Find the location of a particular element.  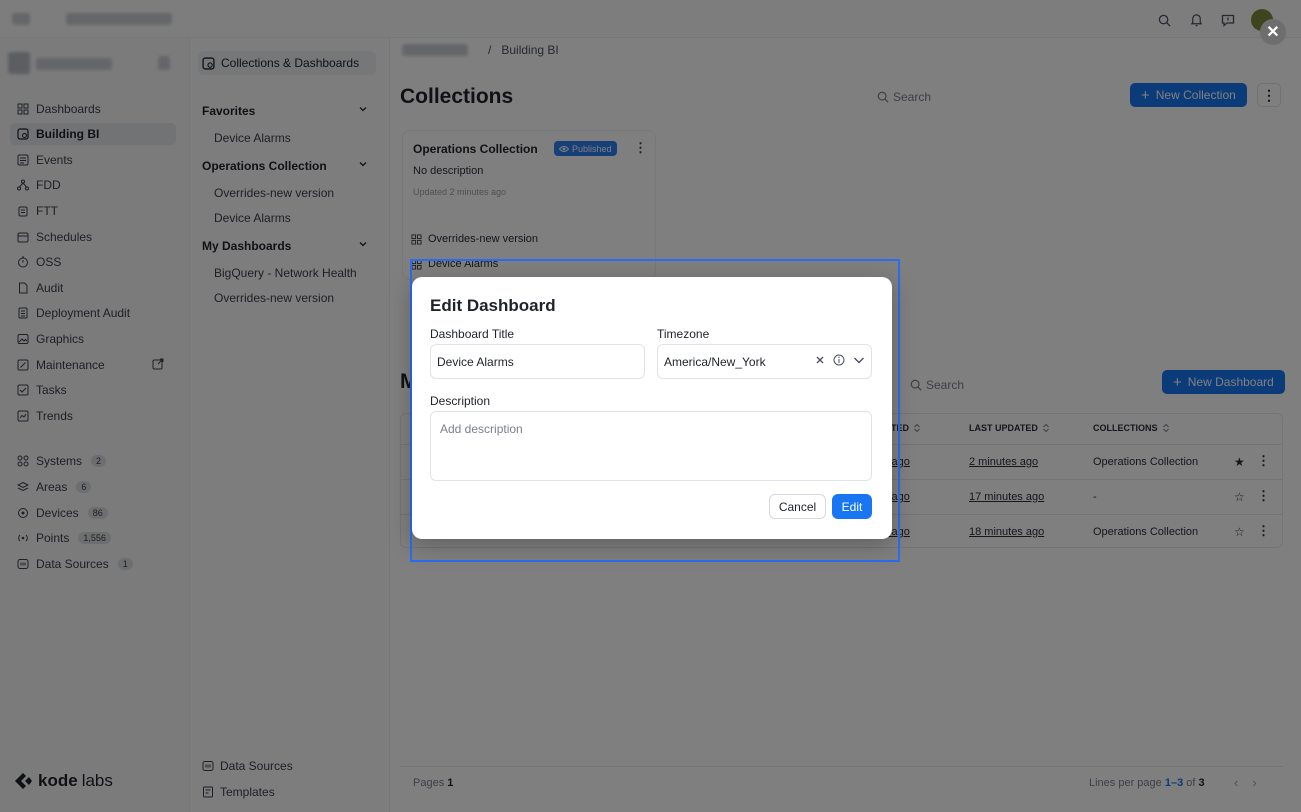

info-icon is located at coordinates (839, 360).